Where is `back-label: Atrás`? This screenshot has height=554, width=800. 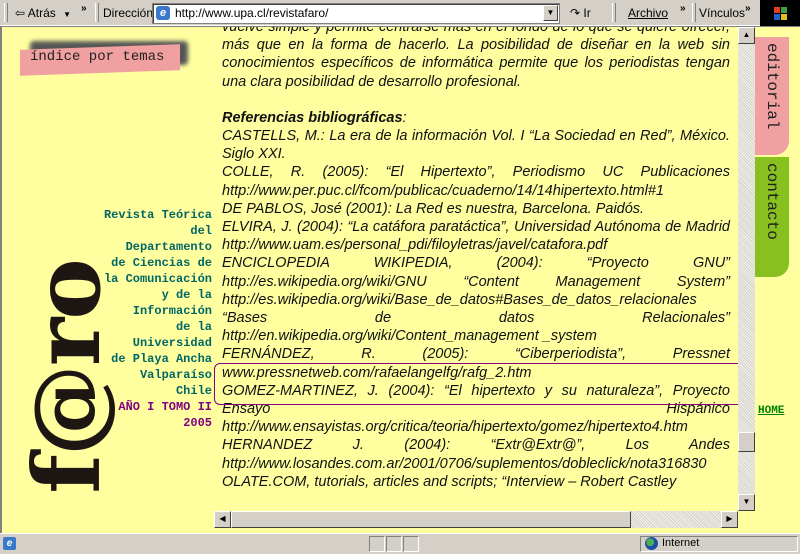
back-label: Atrás is located at coordinates (41, 13).